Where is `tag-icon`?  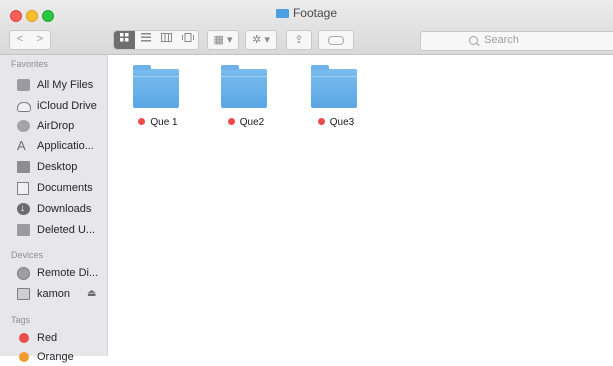
tag-icon is located at coordinates (336, 40).